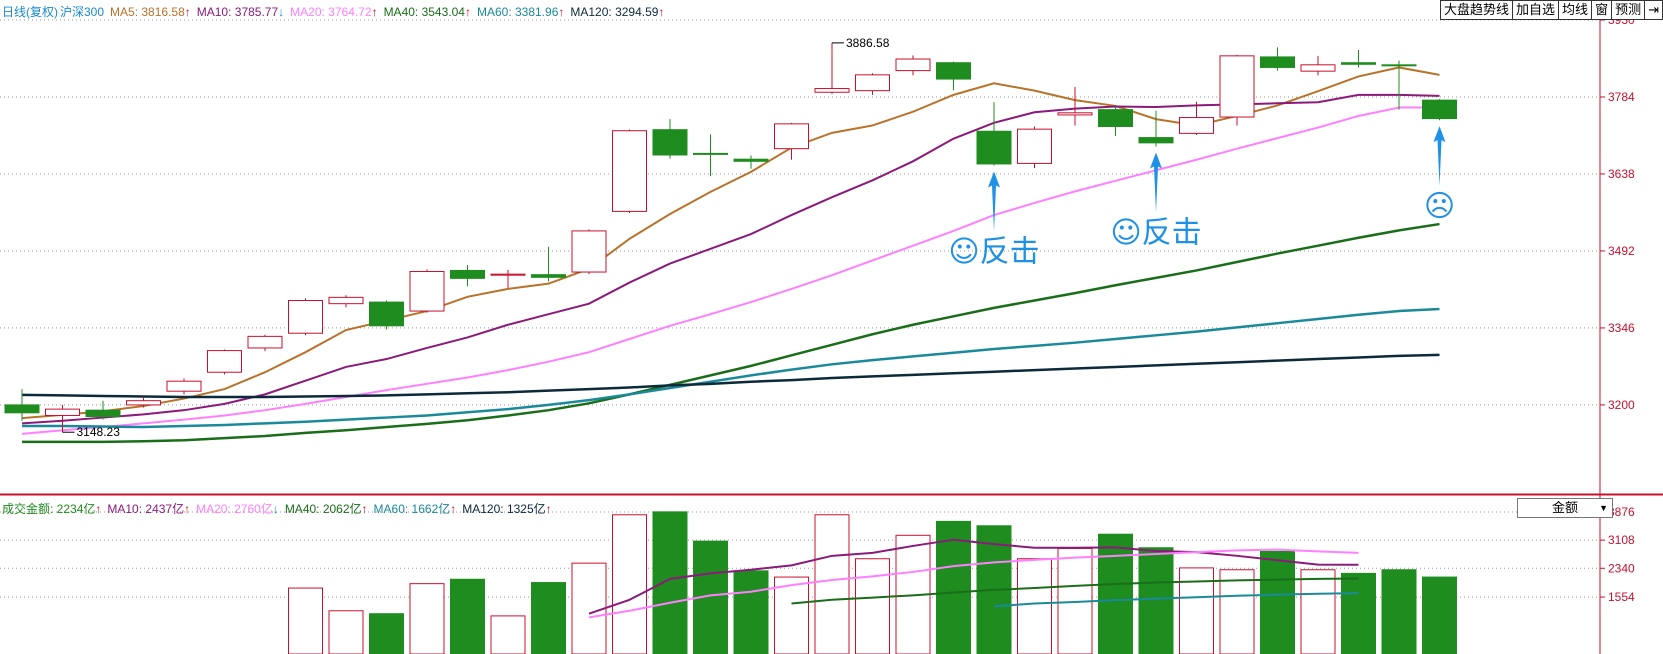 The height and width of the screenshot is (654, 1663). I want to click on low-label: 3148.23, so click(99, 432).